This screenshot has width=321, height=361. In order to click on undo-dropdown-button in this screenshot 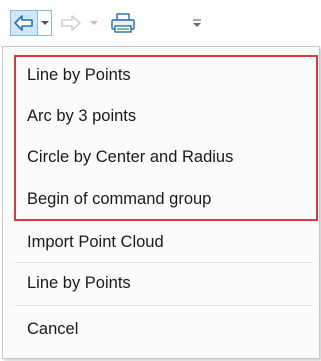, I will do `click(45, 23)`.